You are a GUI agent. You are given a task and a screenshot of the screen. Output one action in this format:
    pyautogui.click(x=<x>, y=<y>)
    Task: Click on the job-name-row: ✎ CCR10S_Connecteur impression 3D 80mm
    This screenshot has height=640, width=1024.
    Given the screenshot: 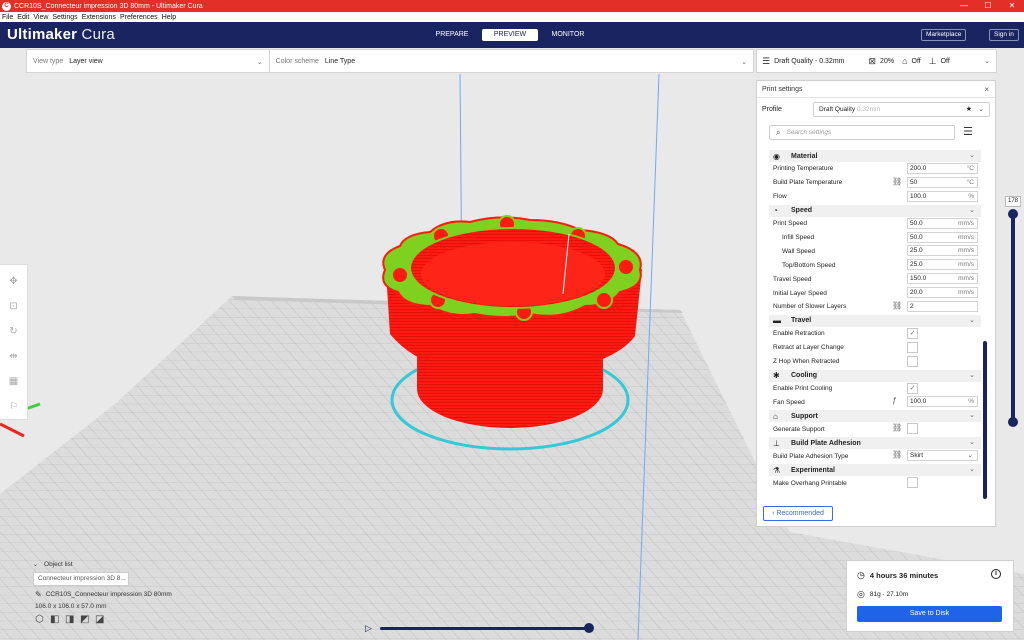 What is the action you would take?
    pyautogui.click(x=134, y=594)
    